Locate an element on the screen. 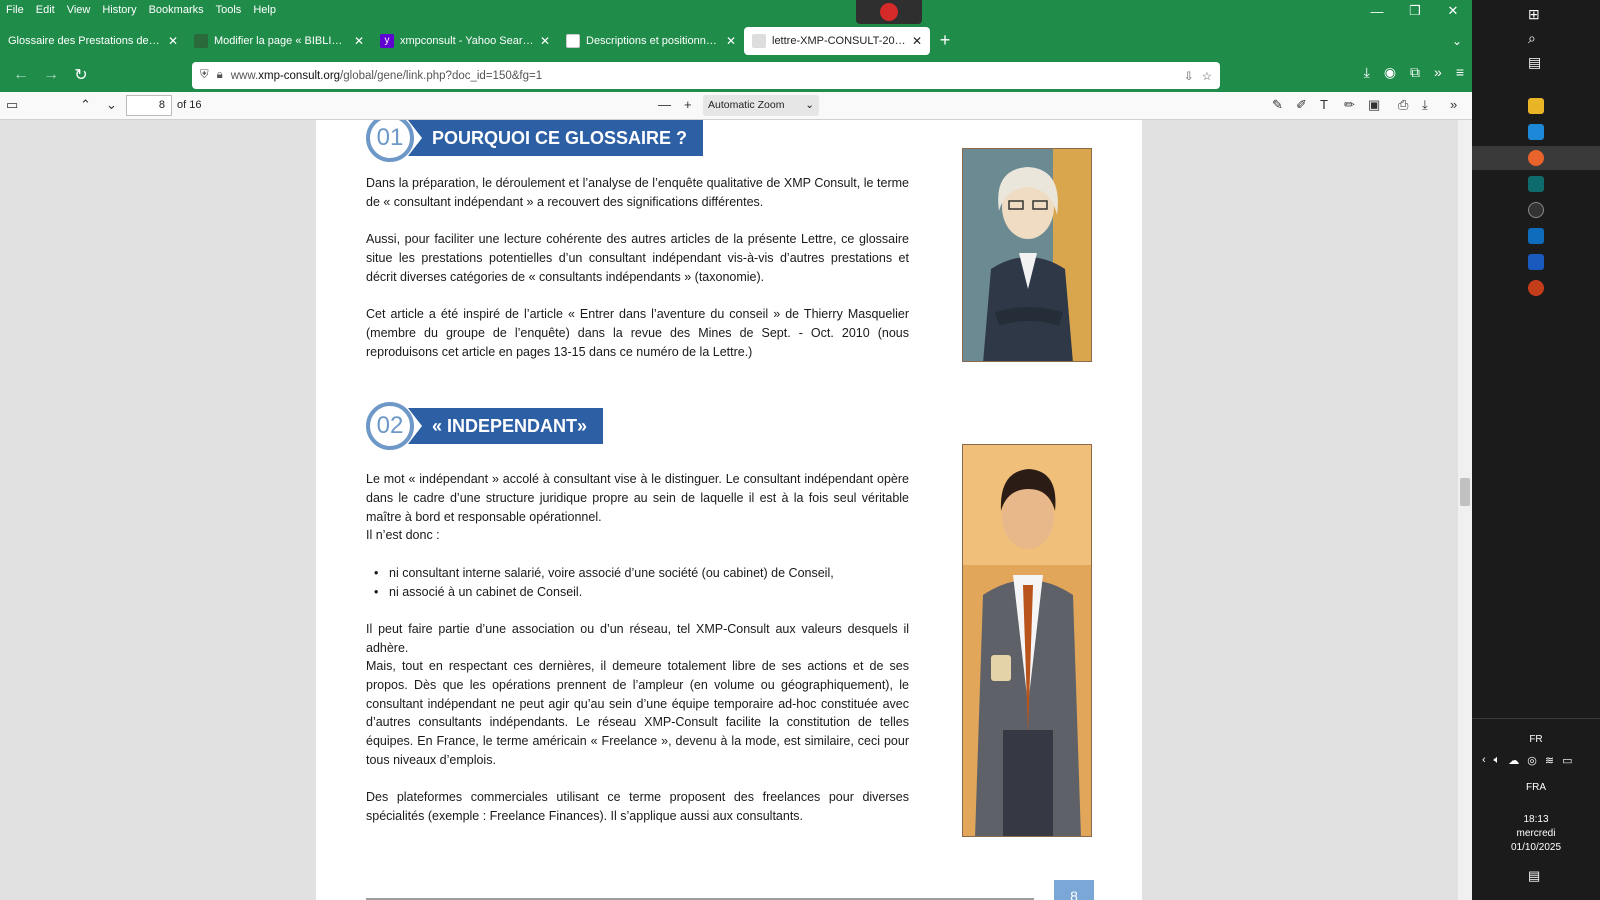 Image resolution: width=1600 pixels, height=900 pixels. menu-help: Help is located at coordinates (264, 10).